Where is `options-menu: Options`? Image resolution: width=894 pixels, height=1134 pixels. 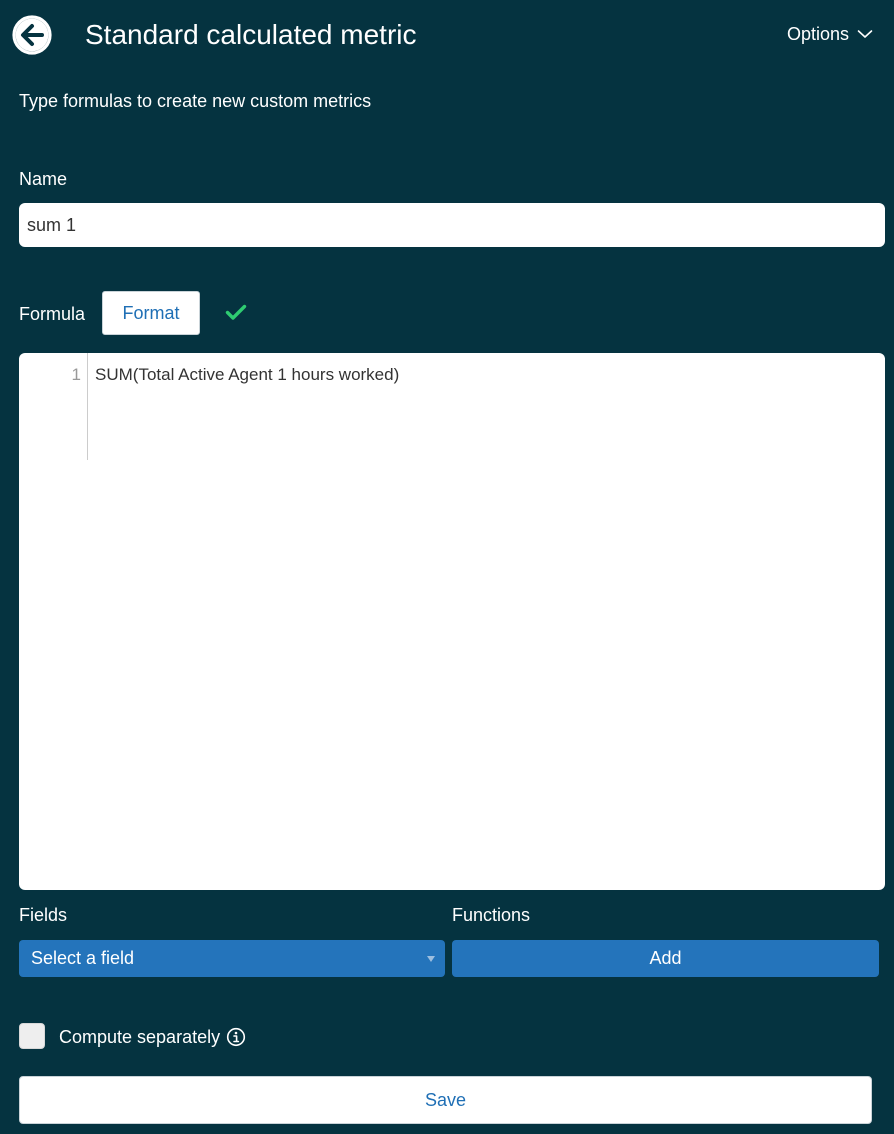 options-menu: Options is located at coordinates (830, 34).